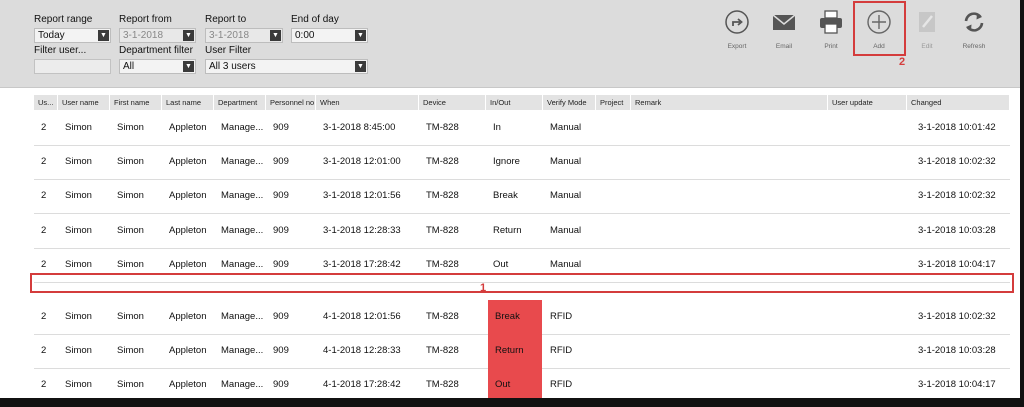  What do you see at coordinates (879, 28) in the screenshot?
I see `add-button-highlight` at bounding box center [879, 28].